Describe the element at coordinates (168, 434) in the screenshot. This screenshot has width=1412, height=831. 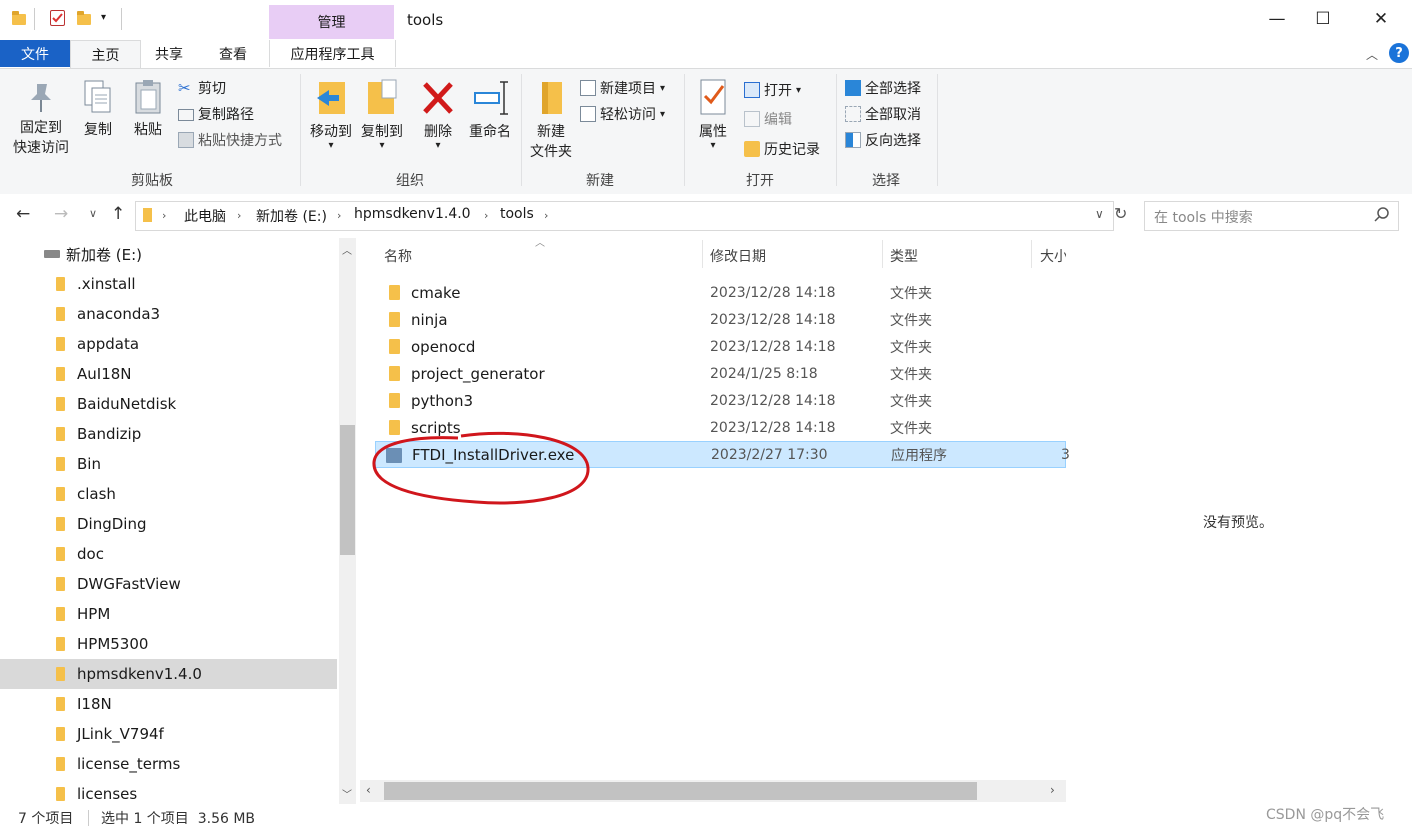
I see `nav-folder-item: Bandizip` at that location.